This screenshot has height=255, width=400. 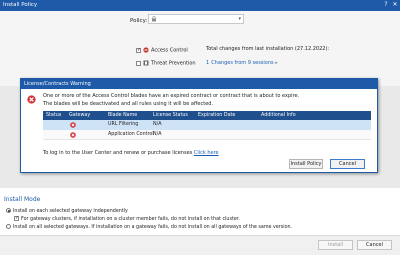 What do you see at coordinates (374, 245) in the screenshot?
I see `cancel-button: Cancel` at bounding box center [374, 245].